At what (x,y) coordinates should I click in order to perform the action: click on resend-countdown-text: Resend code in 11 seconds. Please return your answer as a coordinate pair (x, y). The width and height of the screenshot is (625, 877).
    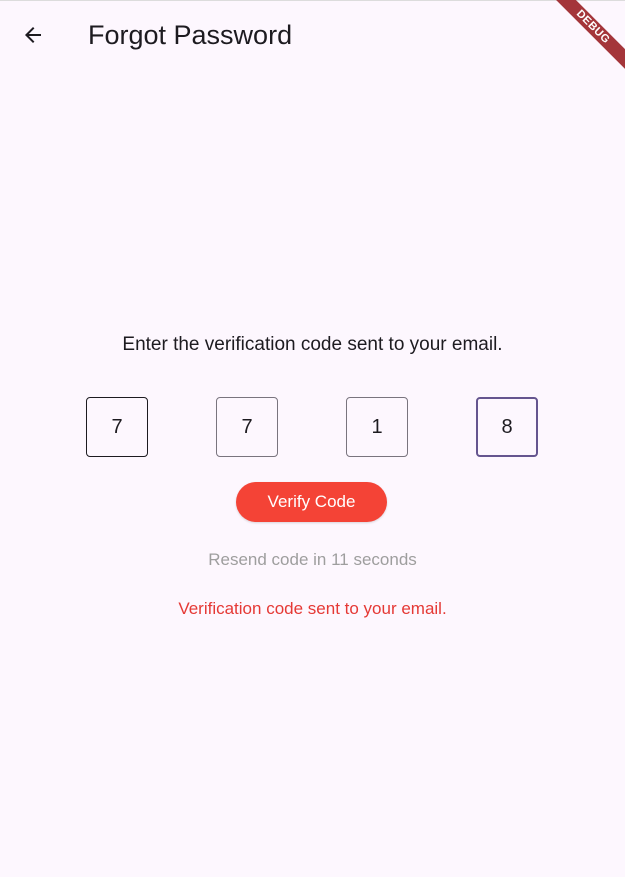
    Looking at the image, I should click on (312, 559).